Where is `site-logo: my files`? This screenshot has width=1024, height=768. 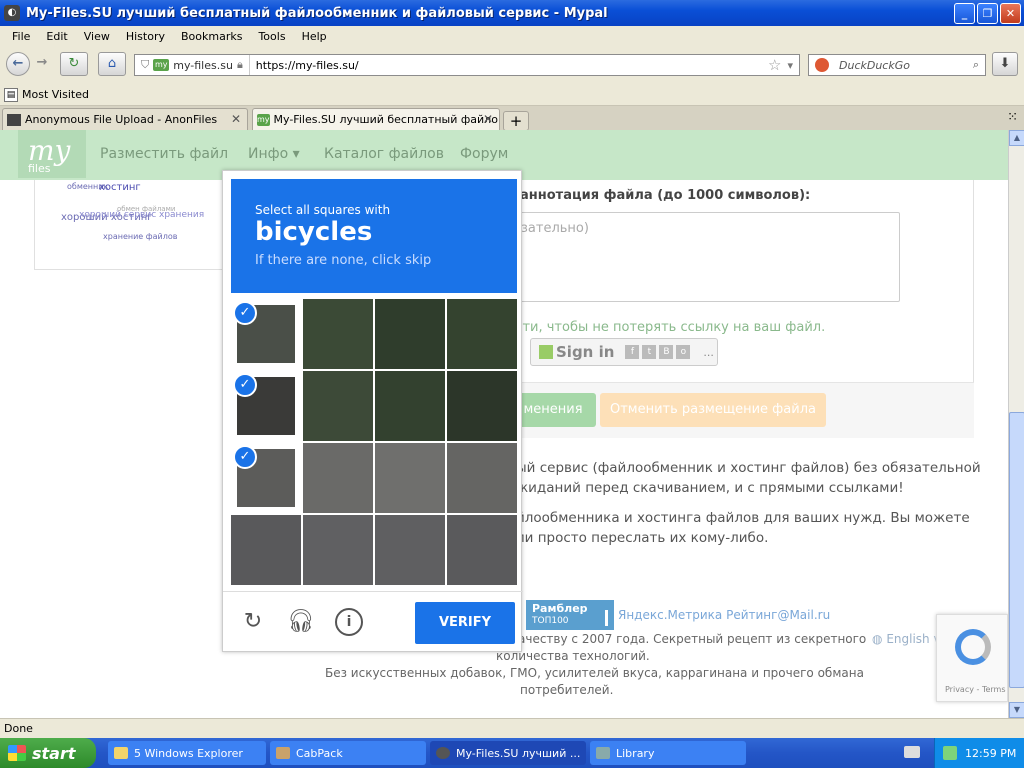
site-logo: my files is located at coordinates (52, 154).